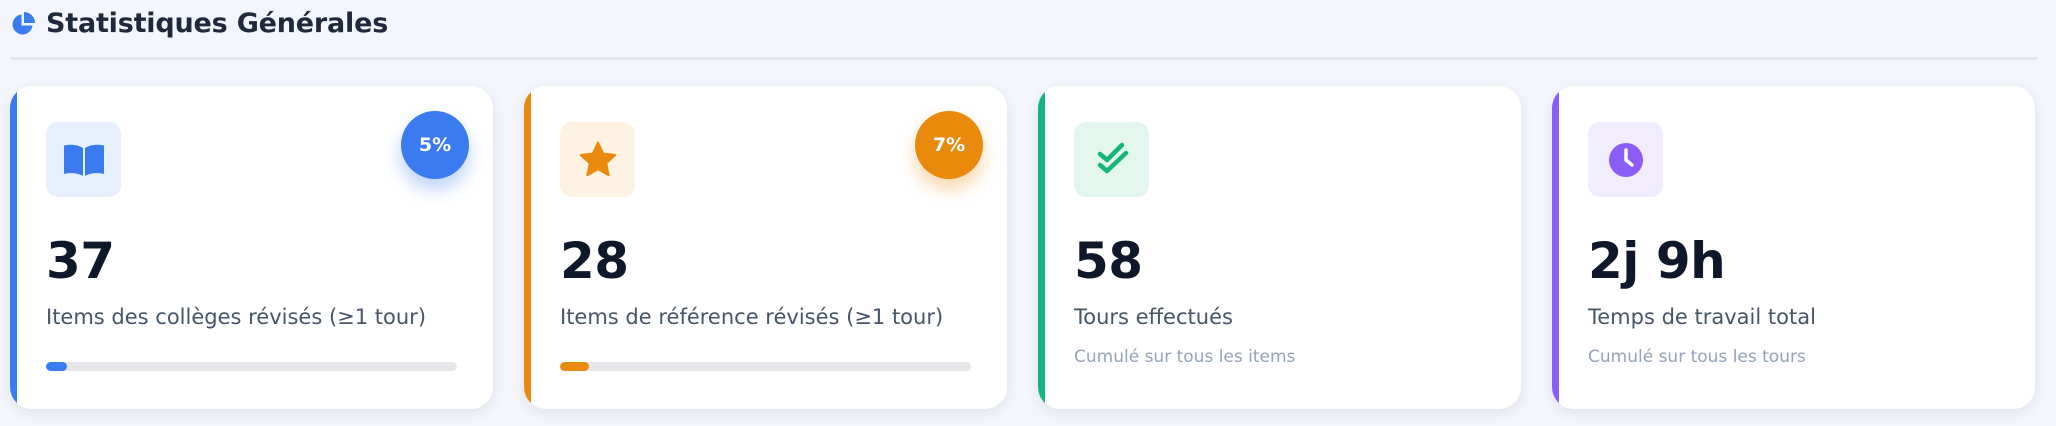  What do you see at coordinates (1702, 317) in the screenshot?
I see `stat-label: Temps de travail total` at bounding box center [1702, 317].